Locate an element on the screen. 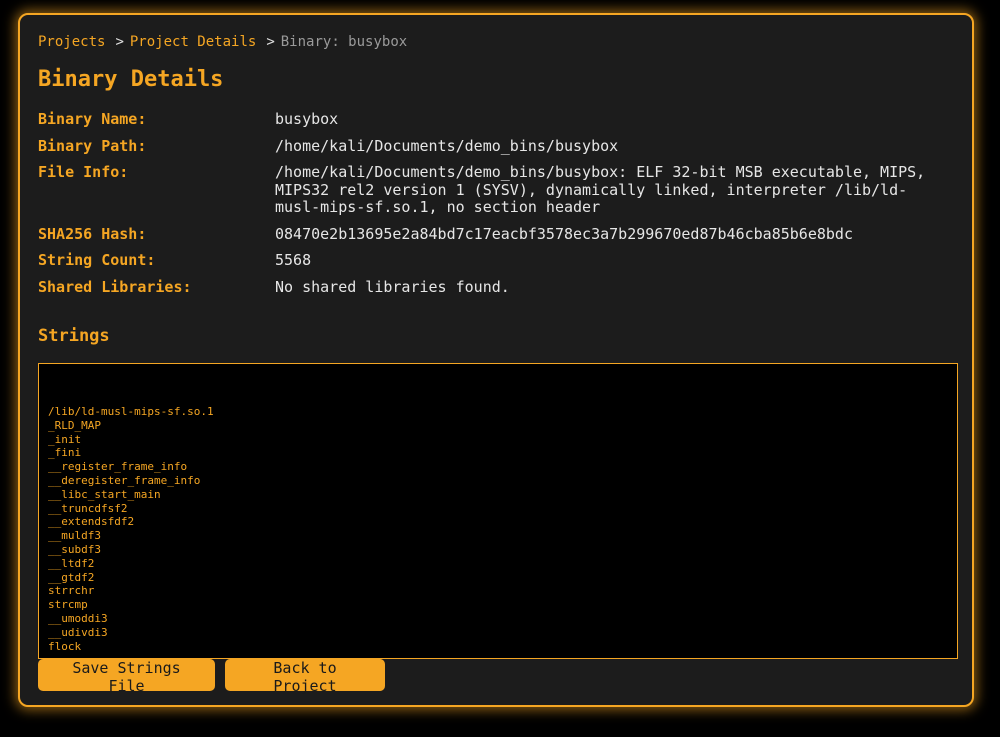  detail-label: File Info: is located at coordinates (83, 172).